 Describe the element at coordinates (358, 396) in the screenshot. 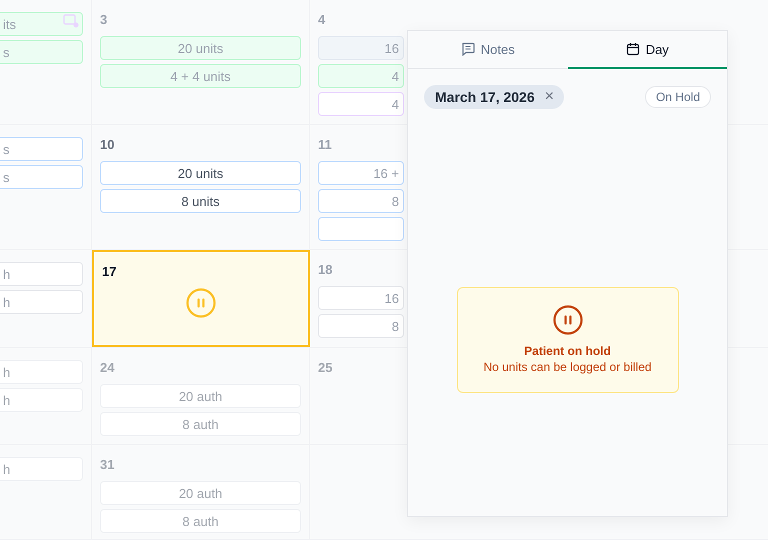

I see `day-cell: 25` at that location.